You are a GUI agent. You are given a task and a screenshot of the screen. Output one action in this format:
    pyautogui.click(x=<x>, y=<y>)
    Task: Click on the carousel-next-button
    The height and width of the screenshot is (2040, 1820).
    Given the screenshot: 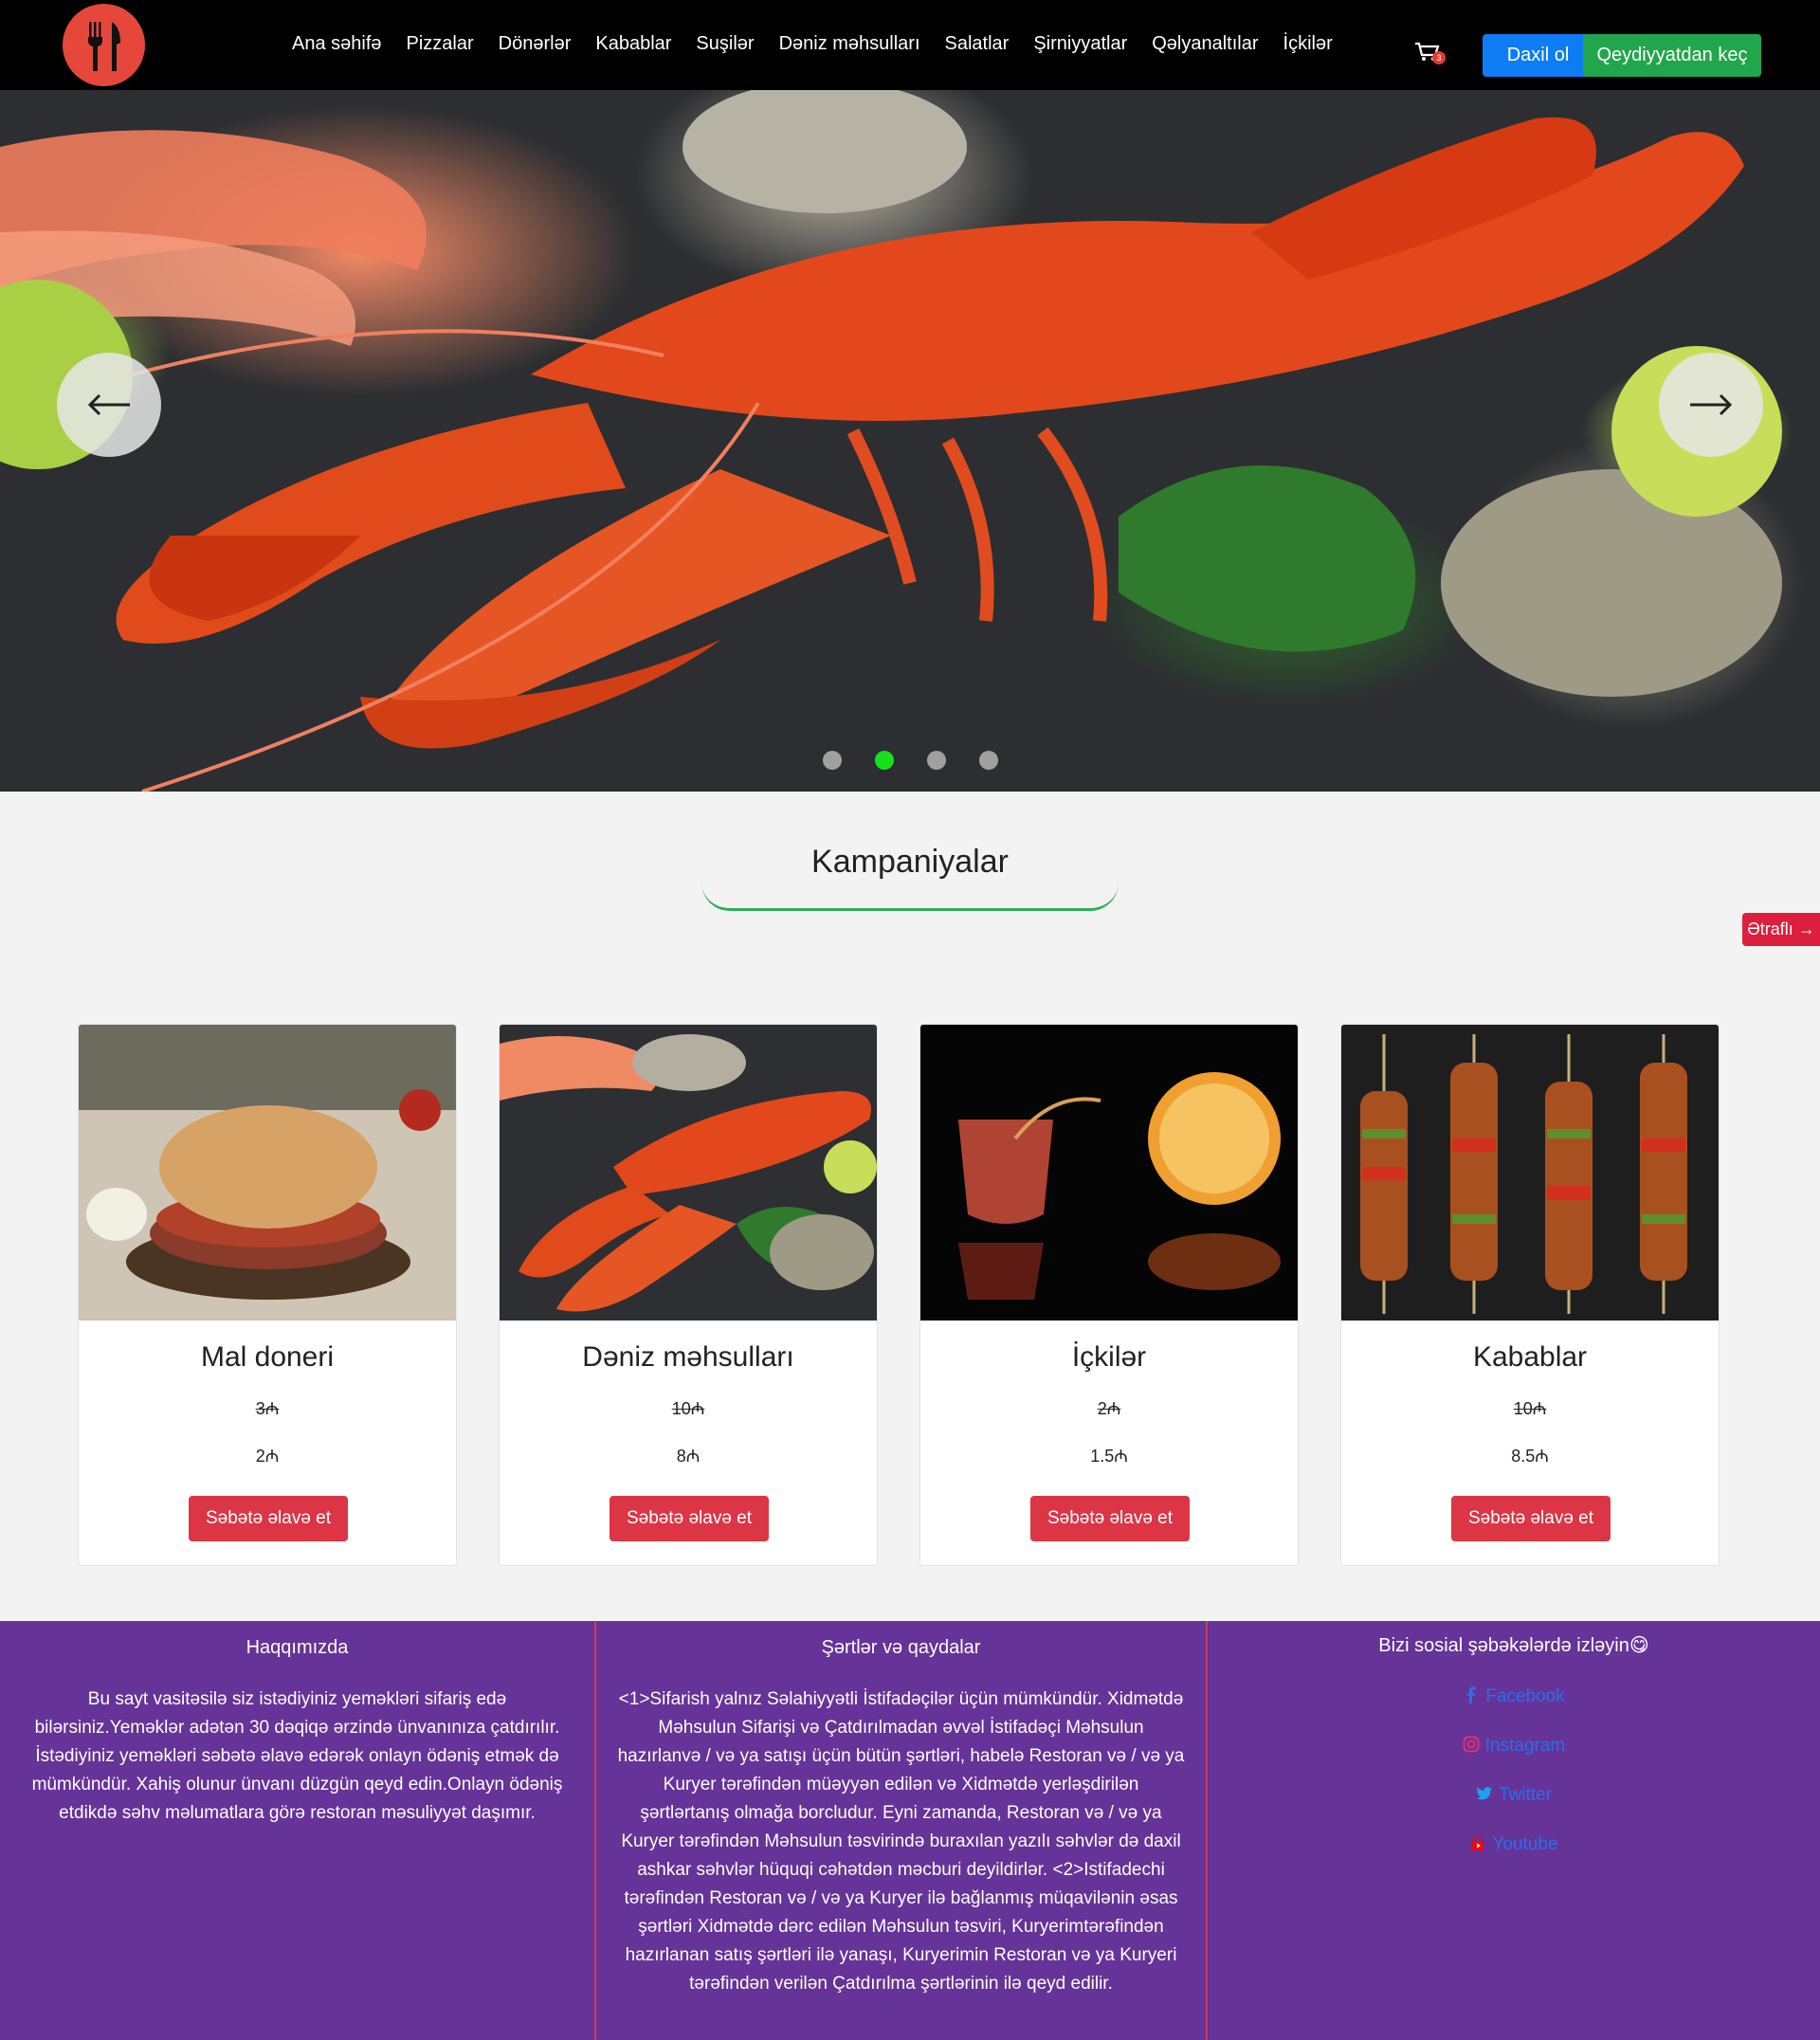 What is the action you would take?
    pyautogui.click(x=1711, y=405)
    